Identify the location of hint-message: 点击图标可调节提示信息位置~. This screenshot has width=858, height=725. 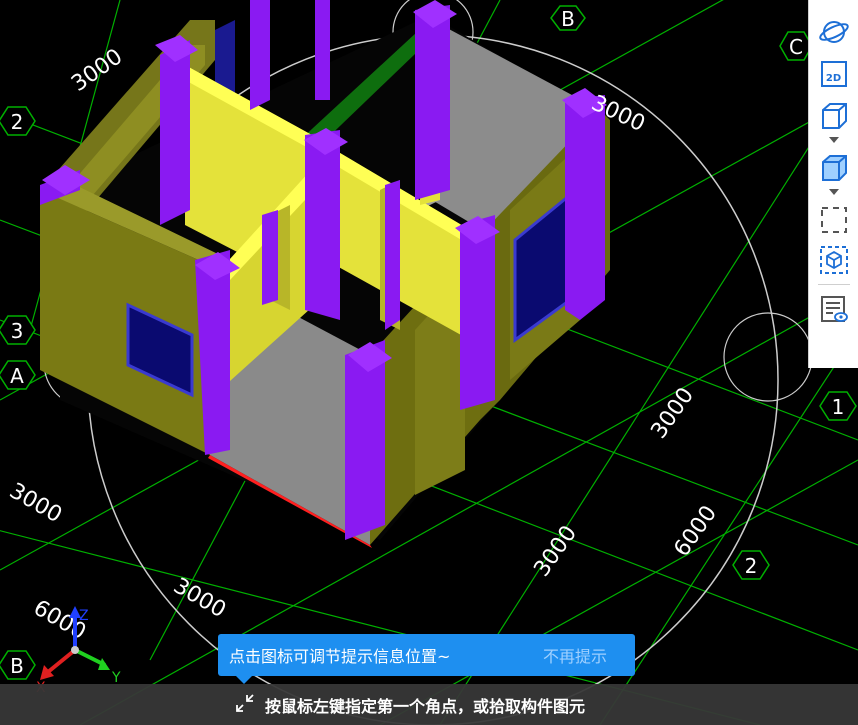
(340, 656).